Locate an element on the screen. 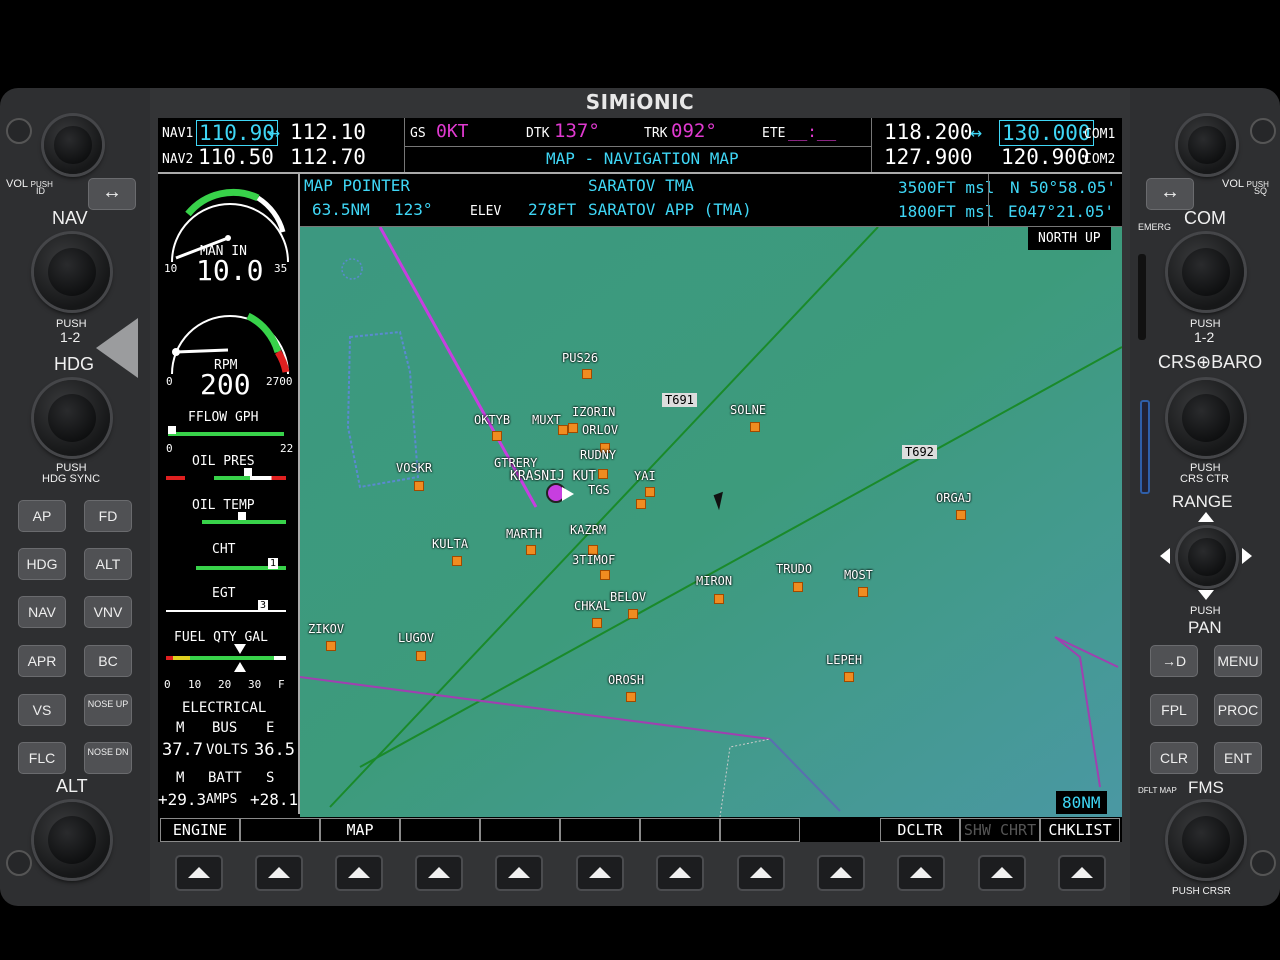  nav-swap-button: ↔ is located at coordinates (112, 194).